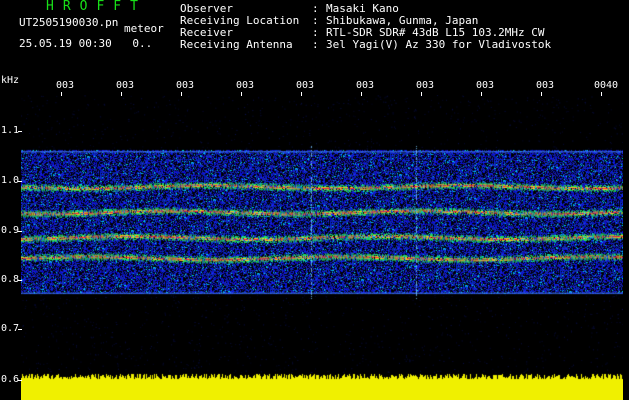 Image resolution: width=629 pixels, height=400 pixels. Describe the element at coordinates (322, 386) in the screenshot. I see `power-level-strip` at that location.